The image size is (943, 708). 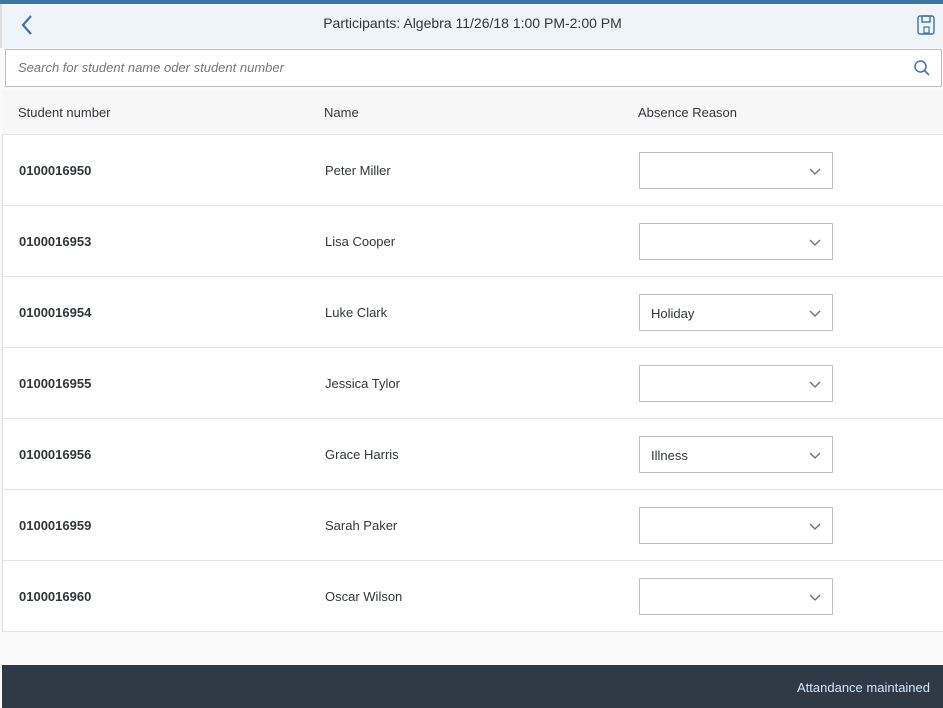 I want to click on student-name: Lisa Cooper, so click(x=360, y=241).